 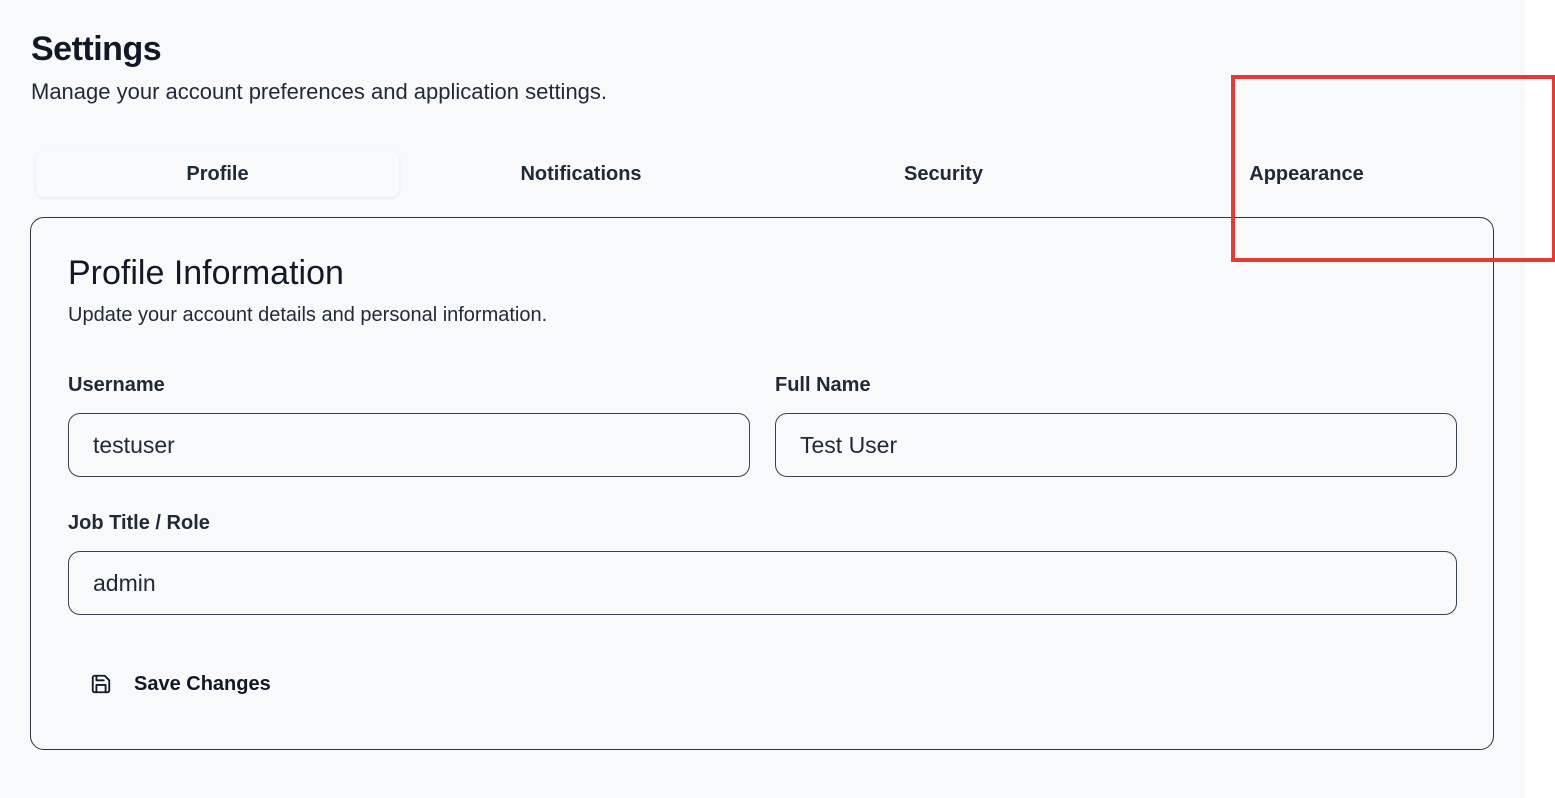 I want to click on page-title: Settings, so click(x=96, y=49).